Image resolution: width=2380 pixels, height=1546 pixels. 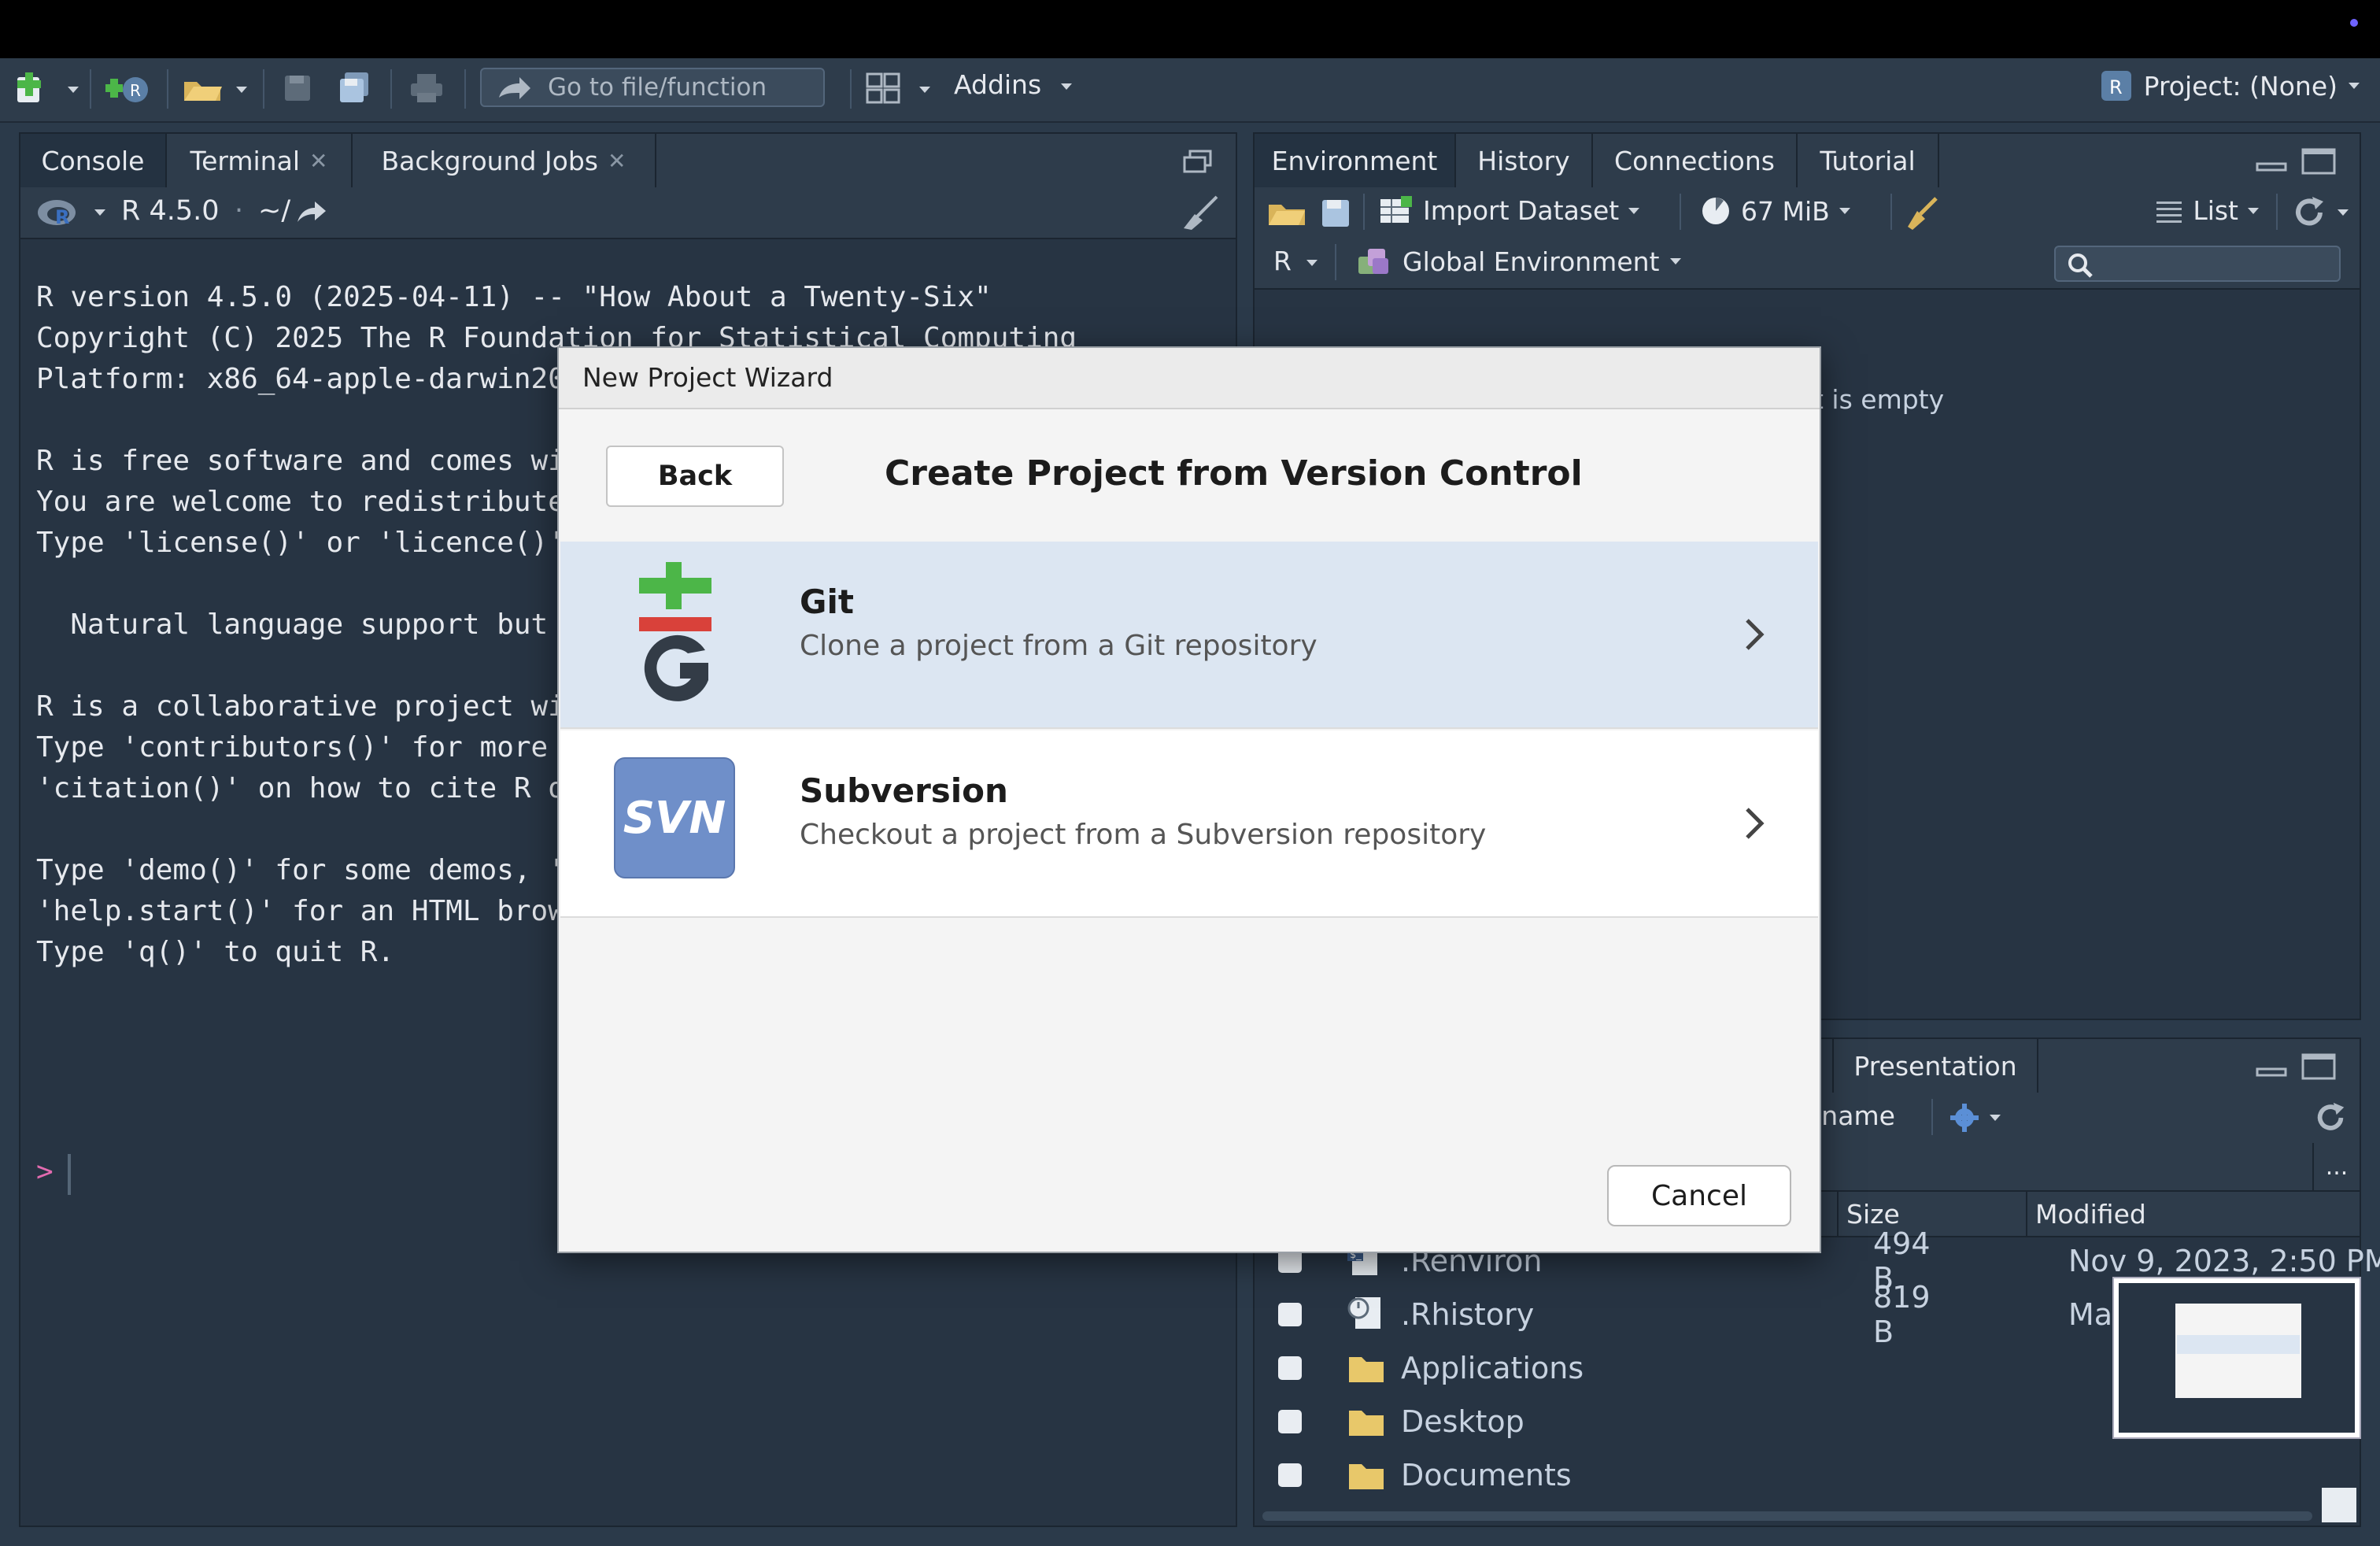 I want to click on screenshot-thumbnail, so click(x=2236, y=1358).